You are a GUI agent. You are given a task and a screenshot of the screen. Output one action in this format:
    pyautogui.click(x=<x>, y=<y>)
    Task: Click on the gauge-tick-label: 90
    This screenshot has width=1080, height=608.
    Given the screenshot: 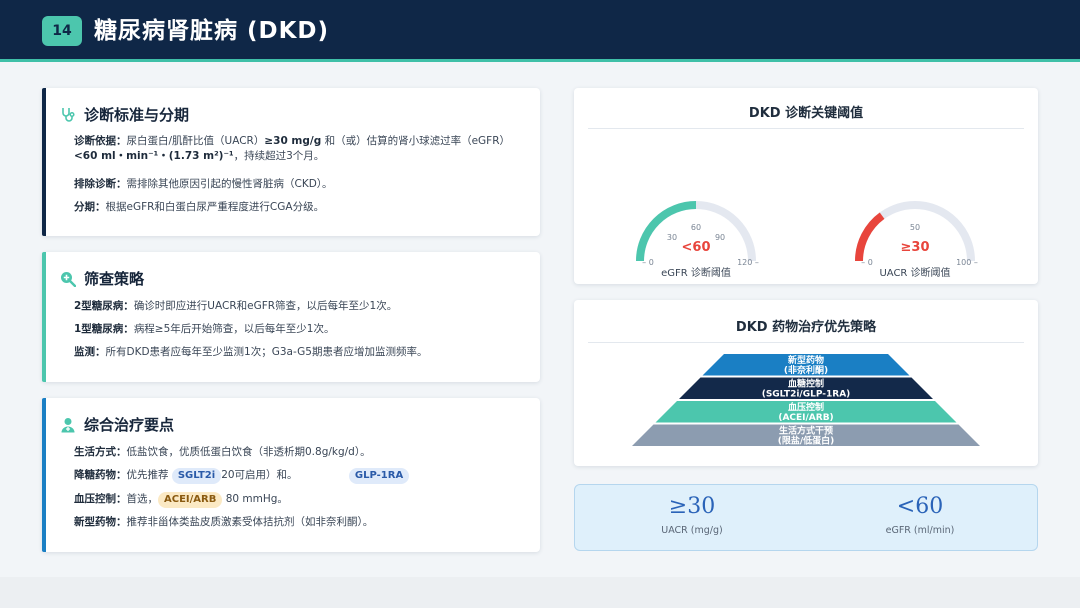 What is the action you would take?
    pyautogui.click(x=720, y=237)
    